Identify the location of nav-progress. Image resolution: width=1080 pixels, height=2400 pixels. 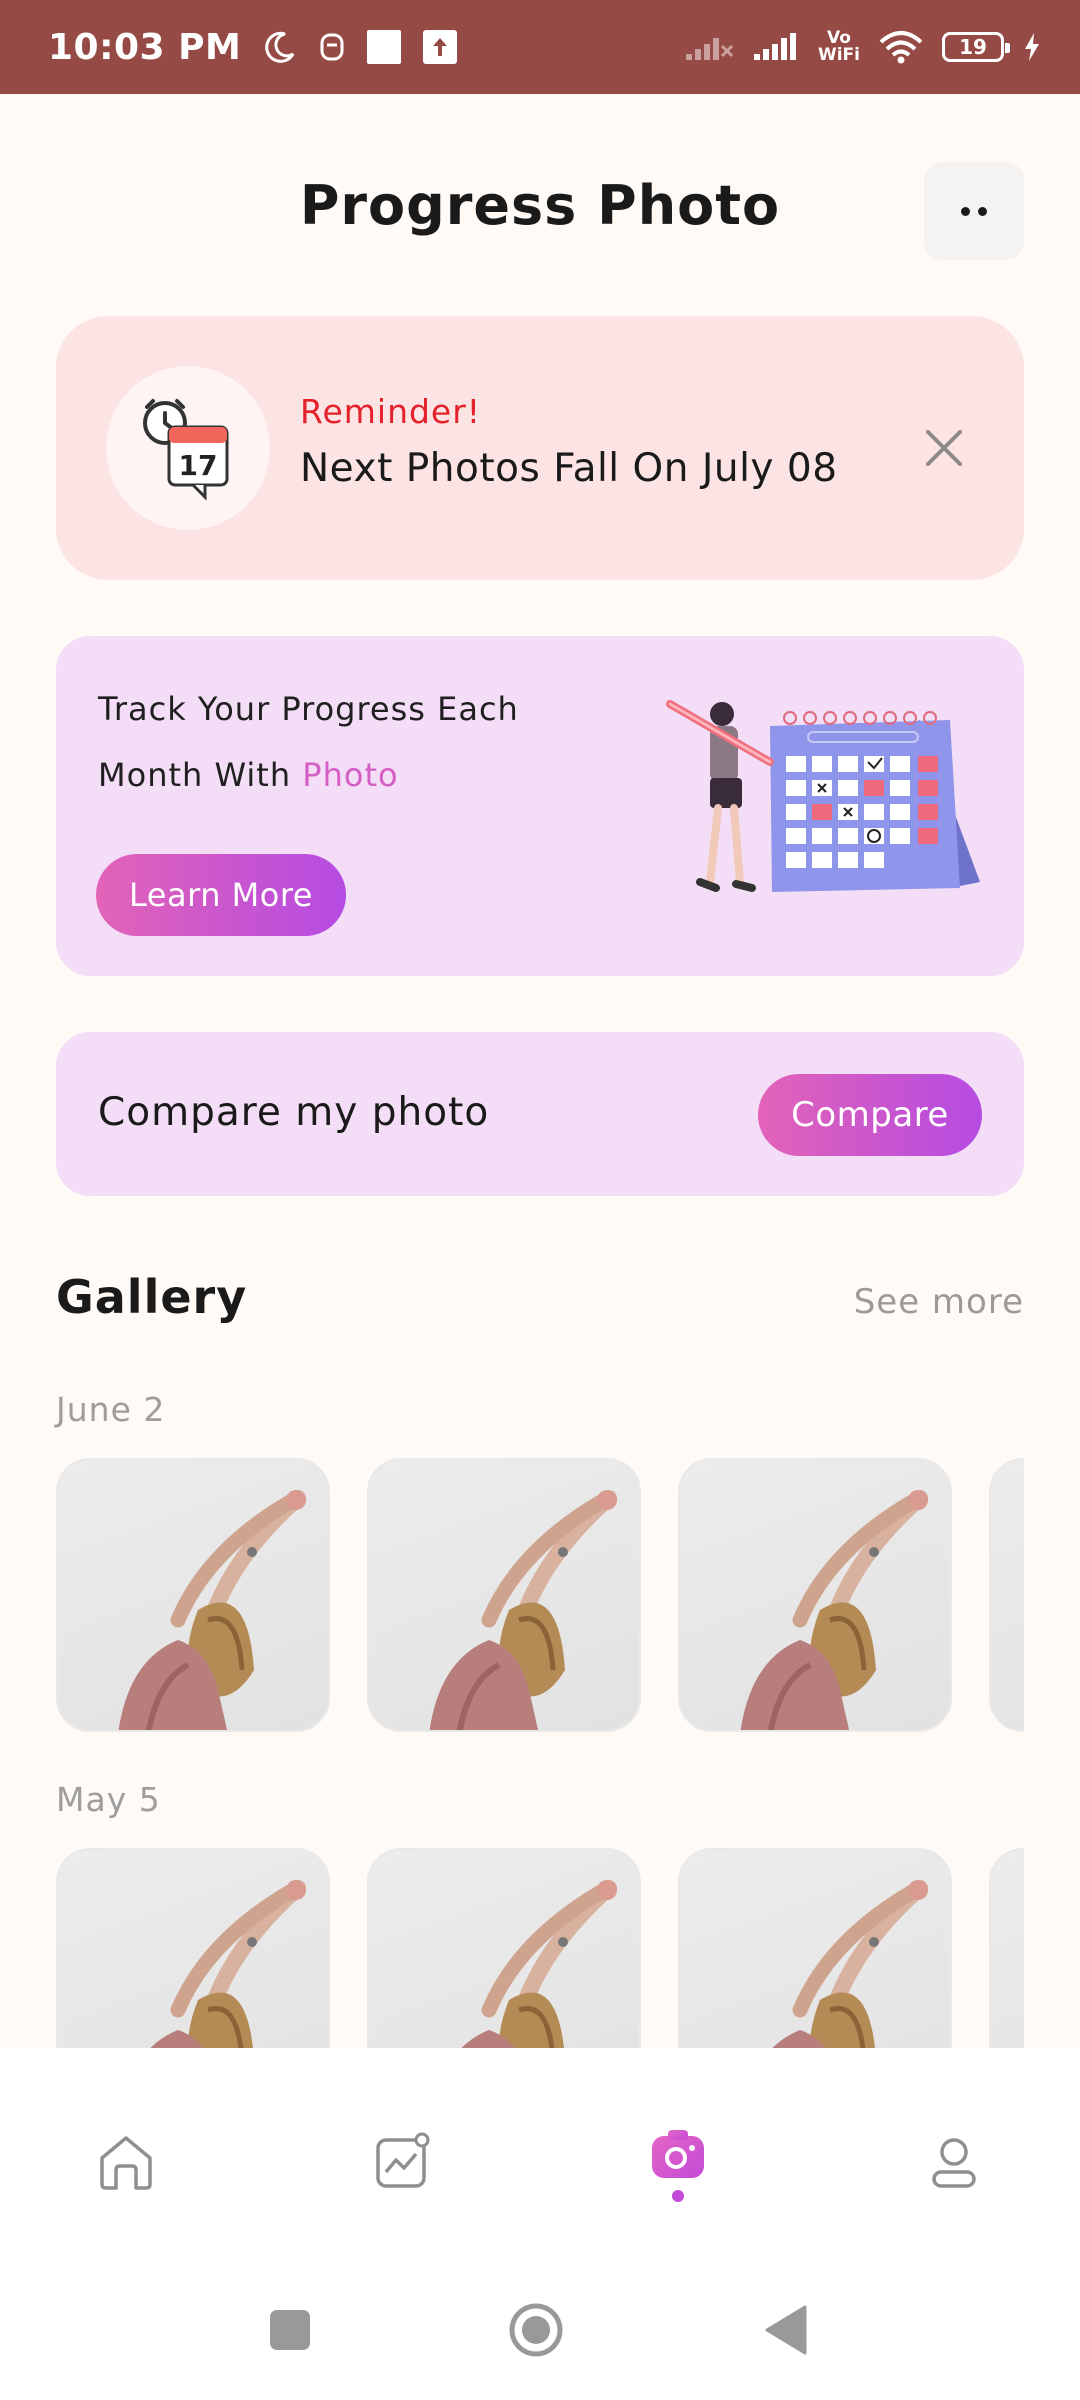
(402, 2162).